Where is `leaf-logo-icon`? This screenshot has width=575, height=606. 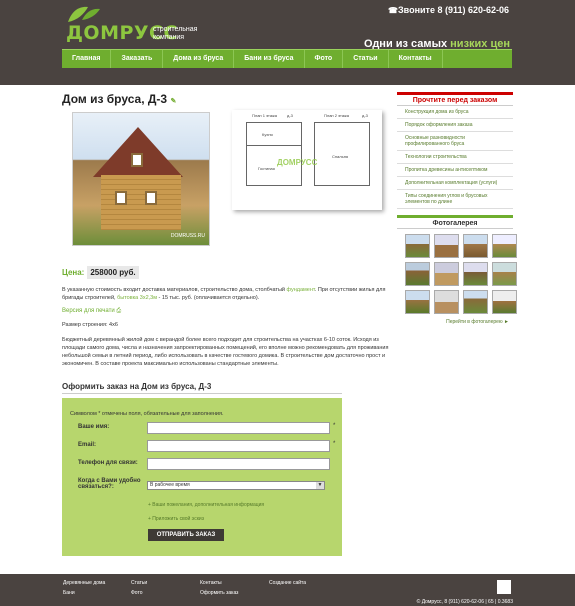 leaf-logo-icon is located at coordinates (84, 14).